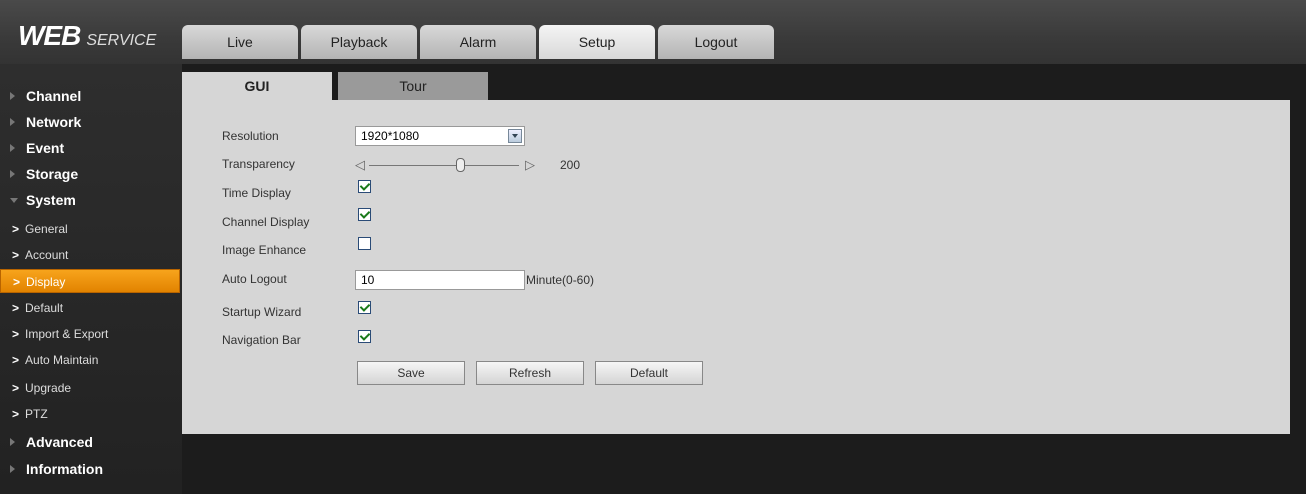 Image resolution: width=1306 pixels, height=494 pixels. I want to click on sidebar-label: Information, so click(64, 469).